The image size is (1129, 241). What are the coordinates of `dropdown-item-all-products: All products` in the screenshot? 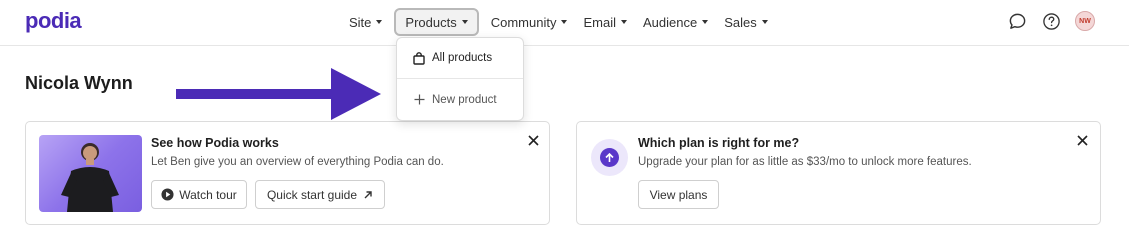 It's located at (460, 58).